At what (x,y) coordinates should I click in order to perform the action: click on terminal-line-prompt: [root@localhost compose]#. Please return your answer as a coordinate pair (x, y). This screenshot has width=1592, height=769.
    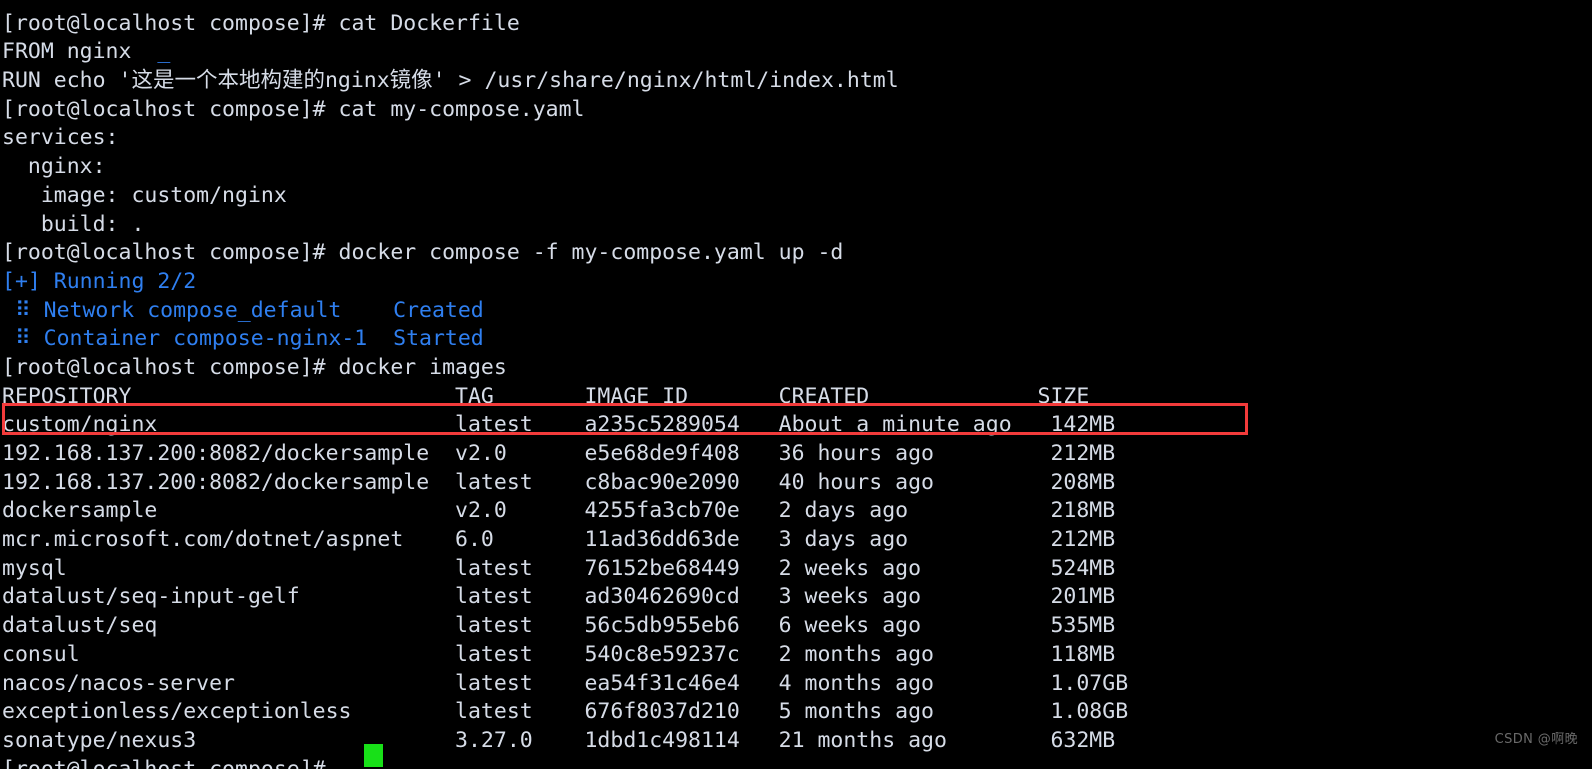
    Looking at the image, I should click on (565, 762).